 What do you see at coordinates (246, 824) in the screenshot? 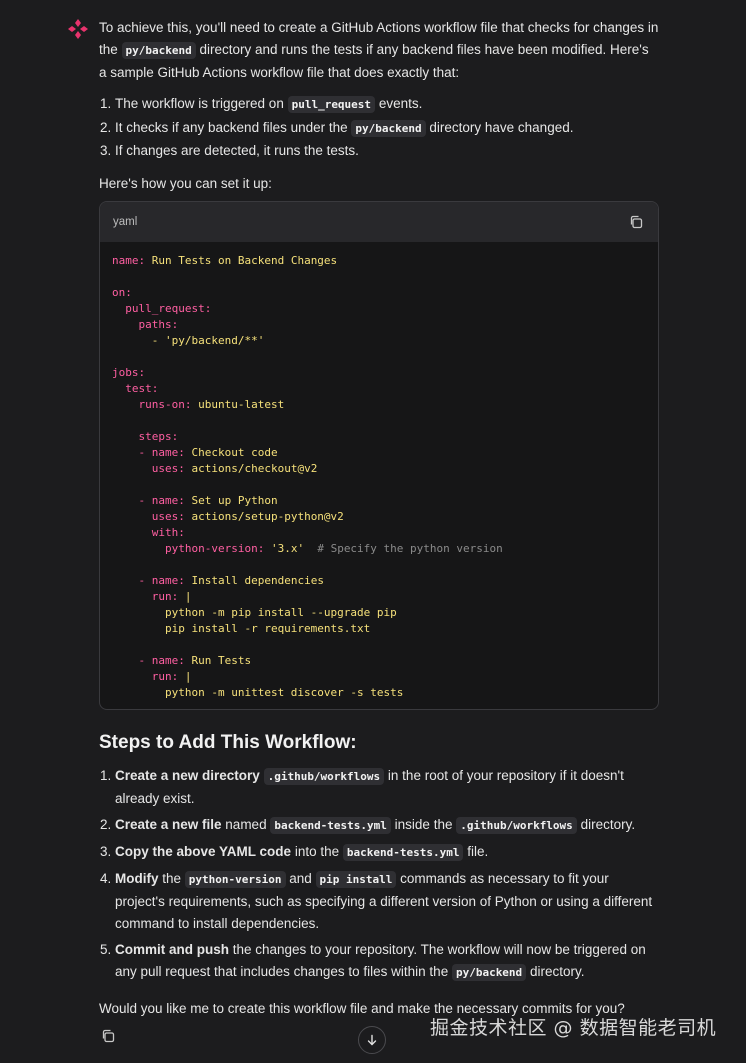
I see `text-fragment: named` at bounding box center [246, 824].